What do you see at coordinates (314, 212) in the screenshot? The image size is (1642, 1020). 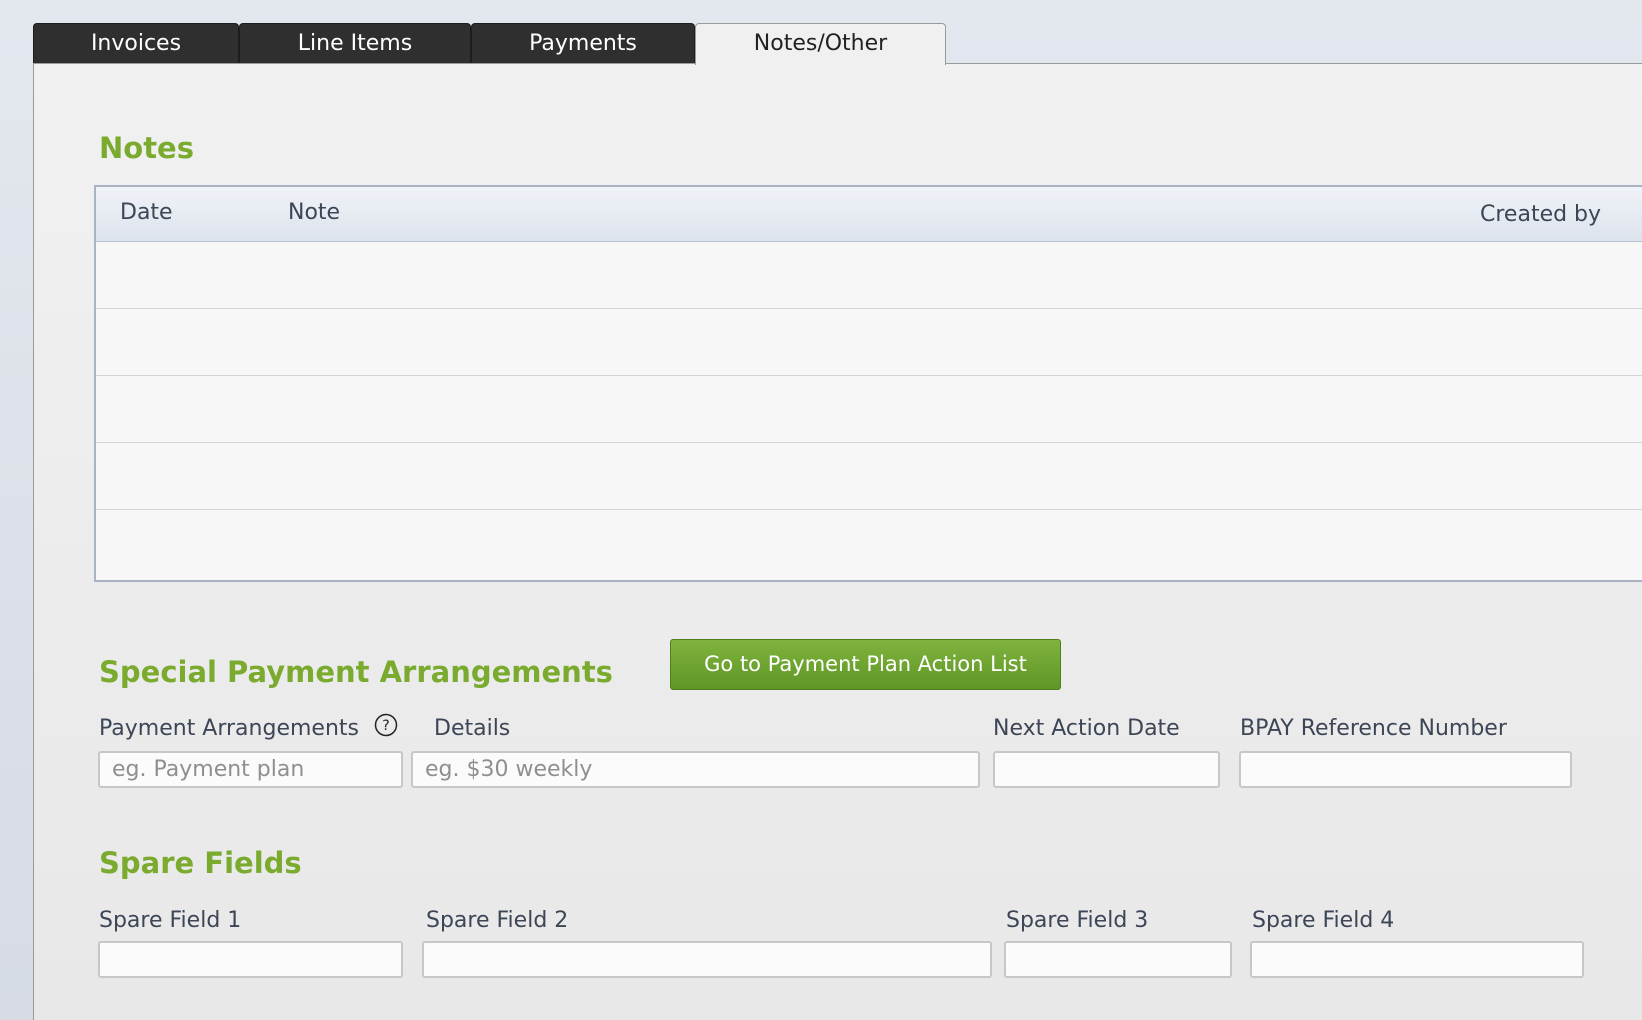 I see `column-header-note: Note` at bounding box center [314, 212].